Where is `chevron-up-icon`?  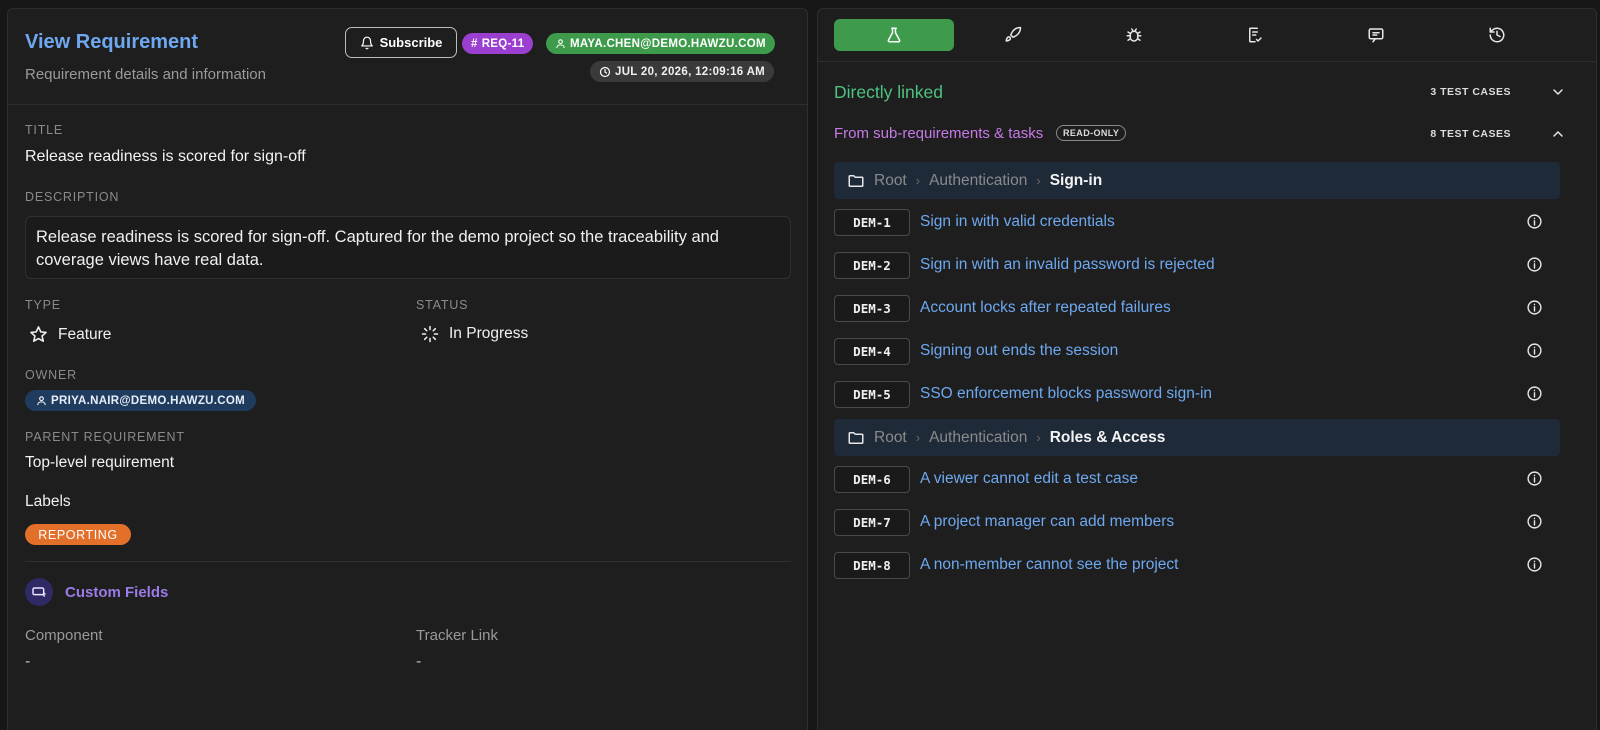 chevron-up-icon is located at coordinates (1558, 134).